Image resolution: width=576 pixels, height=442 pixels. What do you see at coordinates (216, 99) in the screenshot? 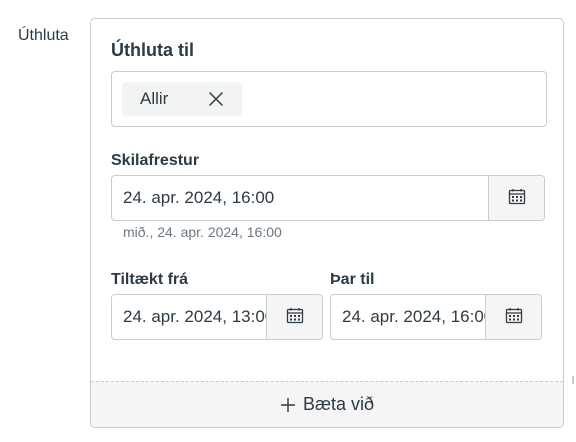
I see `close-icon` at bounding box center [216, 99].